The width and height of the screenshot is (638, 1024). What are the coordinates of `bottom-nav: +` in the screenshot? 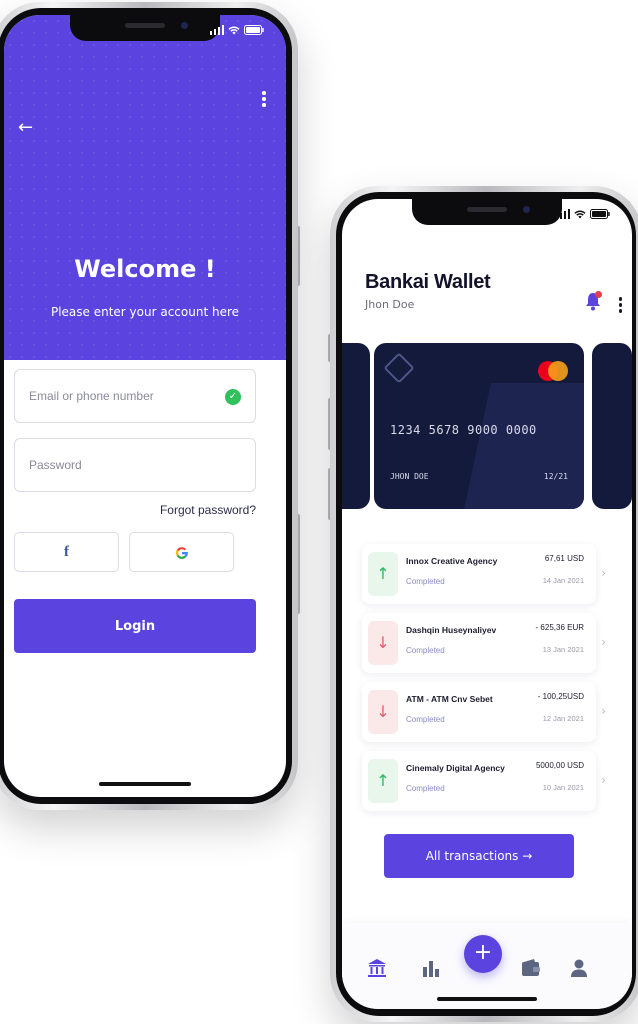 It's located at (487, 966).